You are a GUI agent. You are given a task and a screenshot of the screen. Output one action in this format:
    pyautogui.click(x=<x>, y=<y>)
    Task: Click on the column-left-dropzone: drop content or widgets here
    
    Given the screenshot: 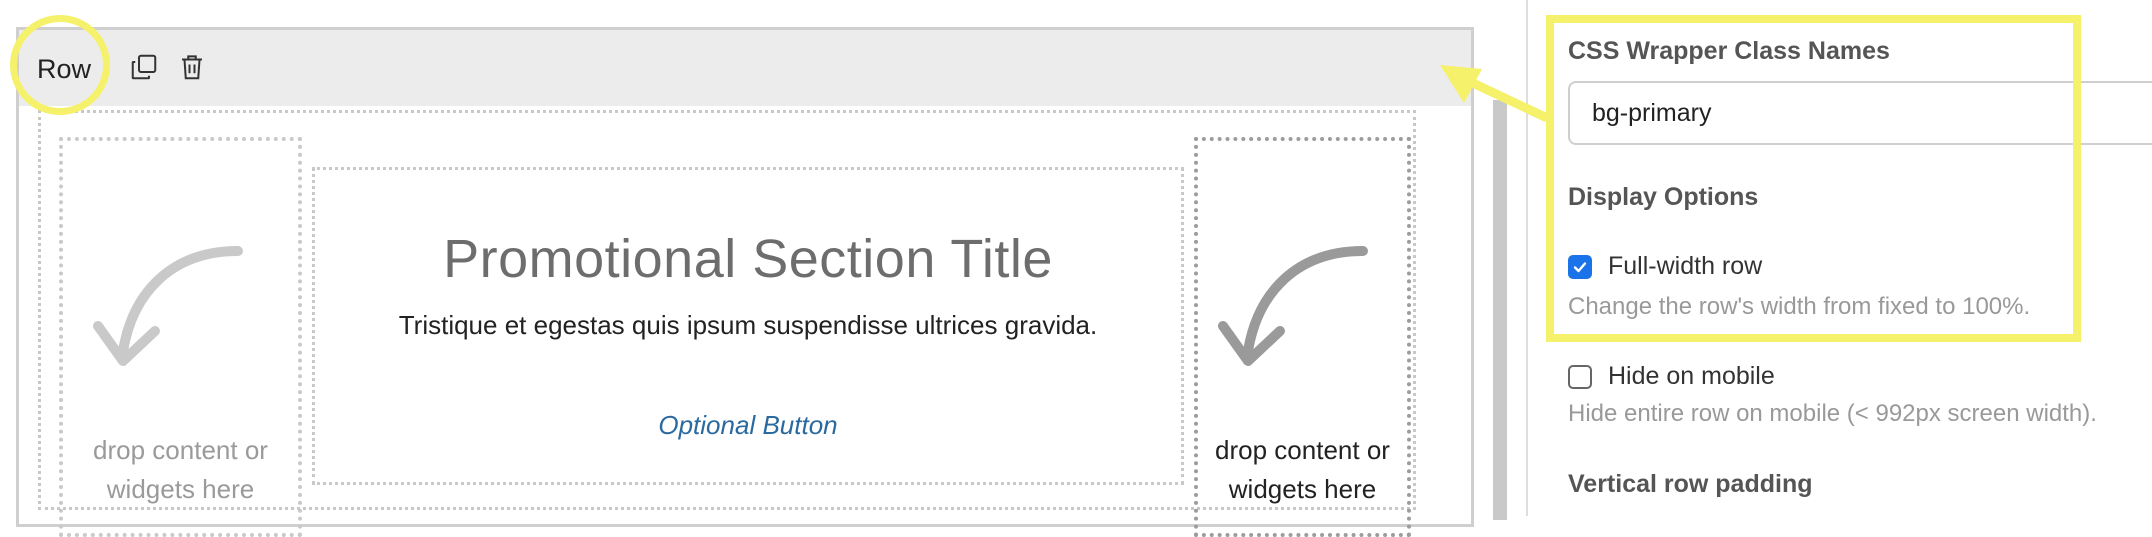 What is the action you would take?
    pyautogui.click(x=180, y=337)
    